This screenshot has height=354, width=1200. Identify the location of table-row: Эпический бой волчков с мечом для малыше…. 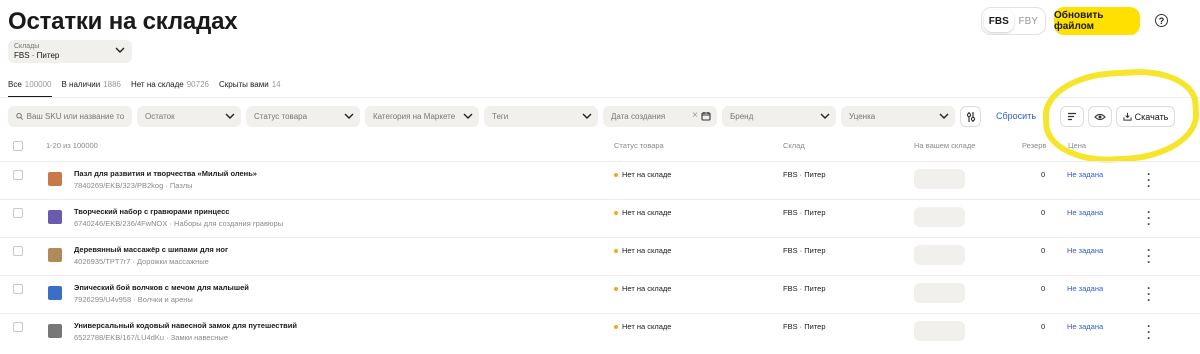
(600, 294).